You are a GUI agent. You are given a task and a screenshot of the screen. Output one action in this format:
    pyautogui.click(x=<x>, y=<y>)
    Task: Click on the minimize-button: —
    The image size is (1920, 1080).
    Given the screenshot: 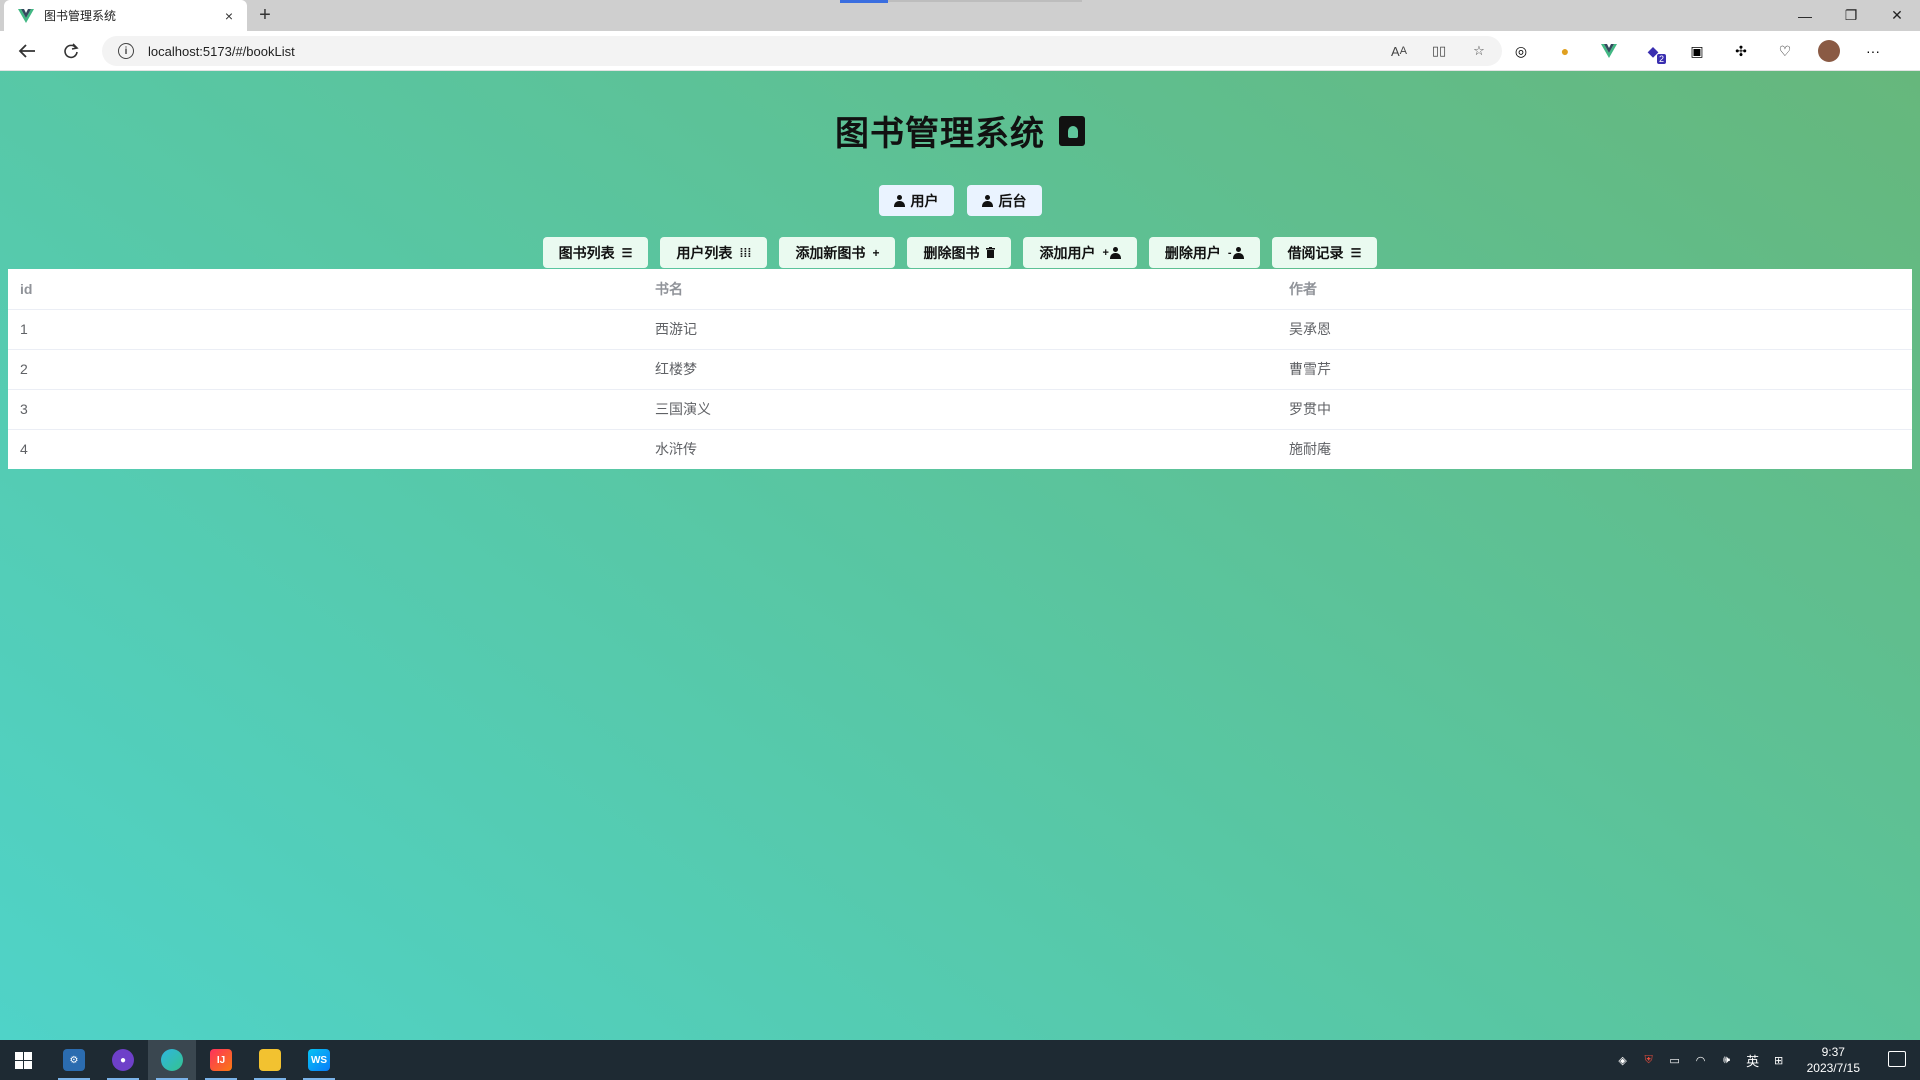 What is the action you would take?
    pyautogui.click(x=1805, y=15)
    